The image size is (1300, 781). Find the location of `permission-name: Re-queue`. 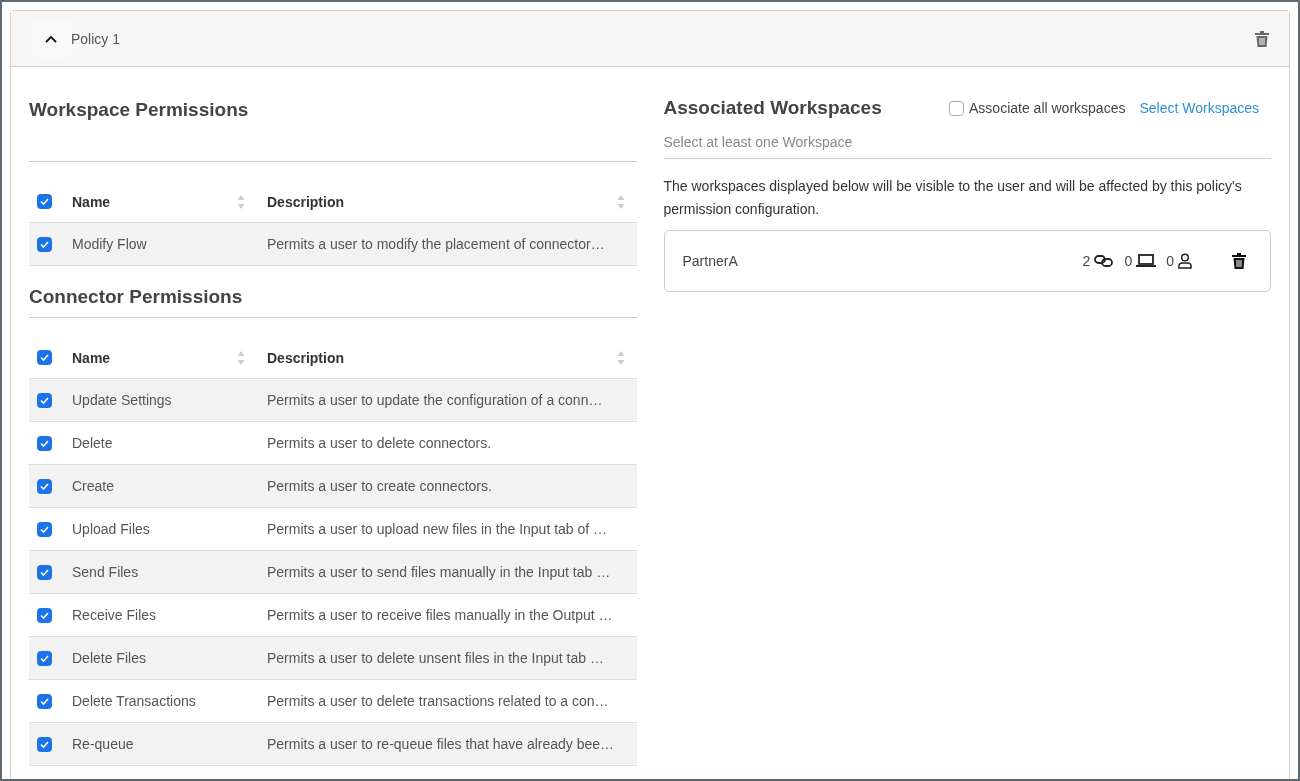

permission-name: Re-queue is located at coordinates (103, 744).